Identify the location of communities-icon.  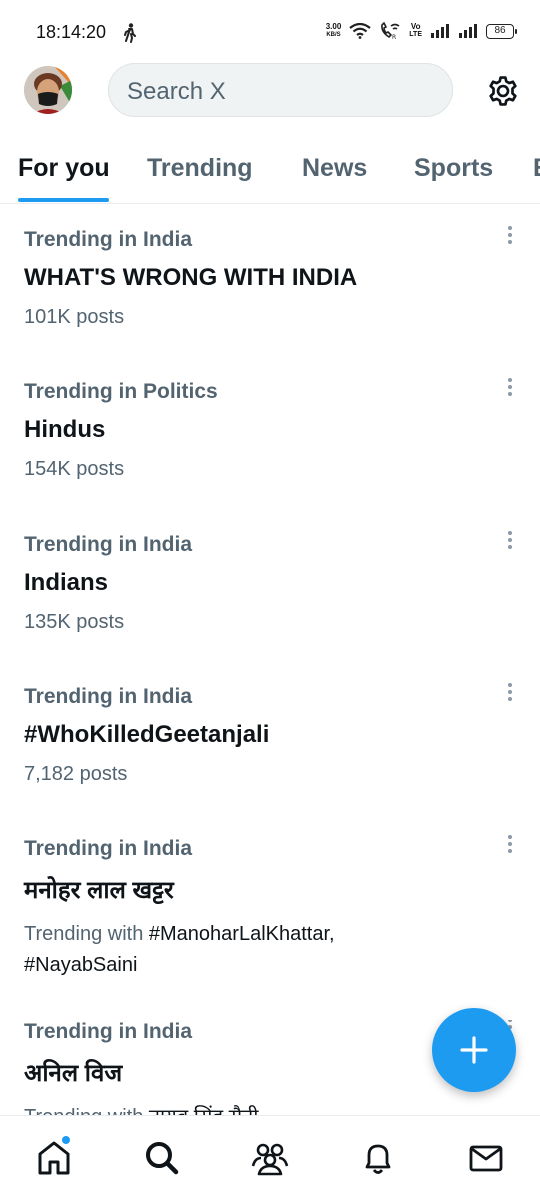
(270, 1158).